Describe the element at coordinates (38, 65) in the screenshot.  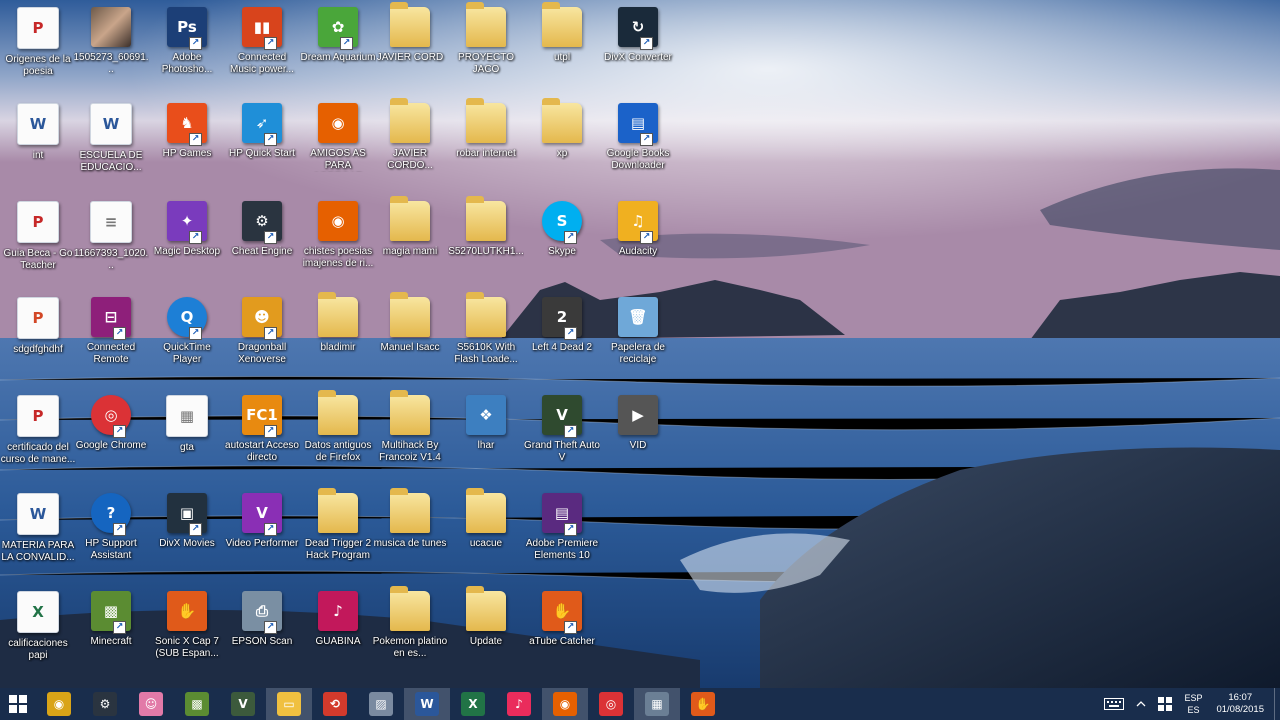
I see `desktop-icon-label: Origenes de la poesia castellana` at that location.